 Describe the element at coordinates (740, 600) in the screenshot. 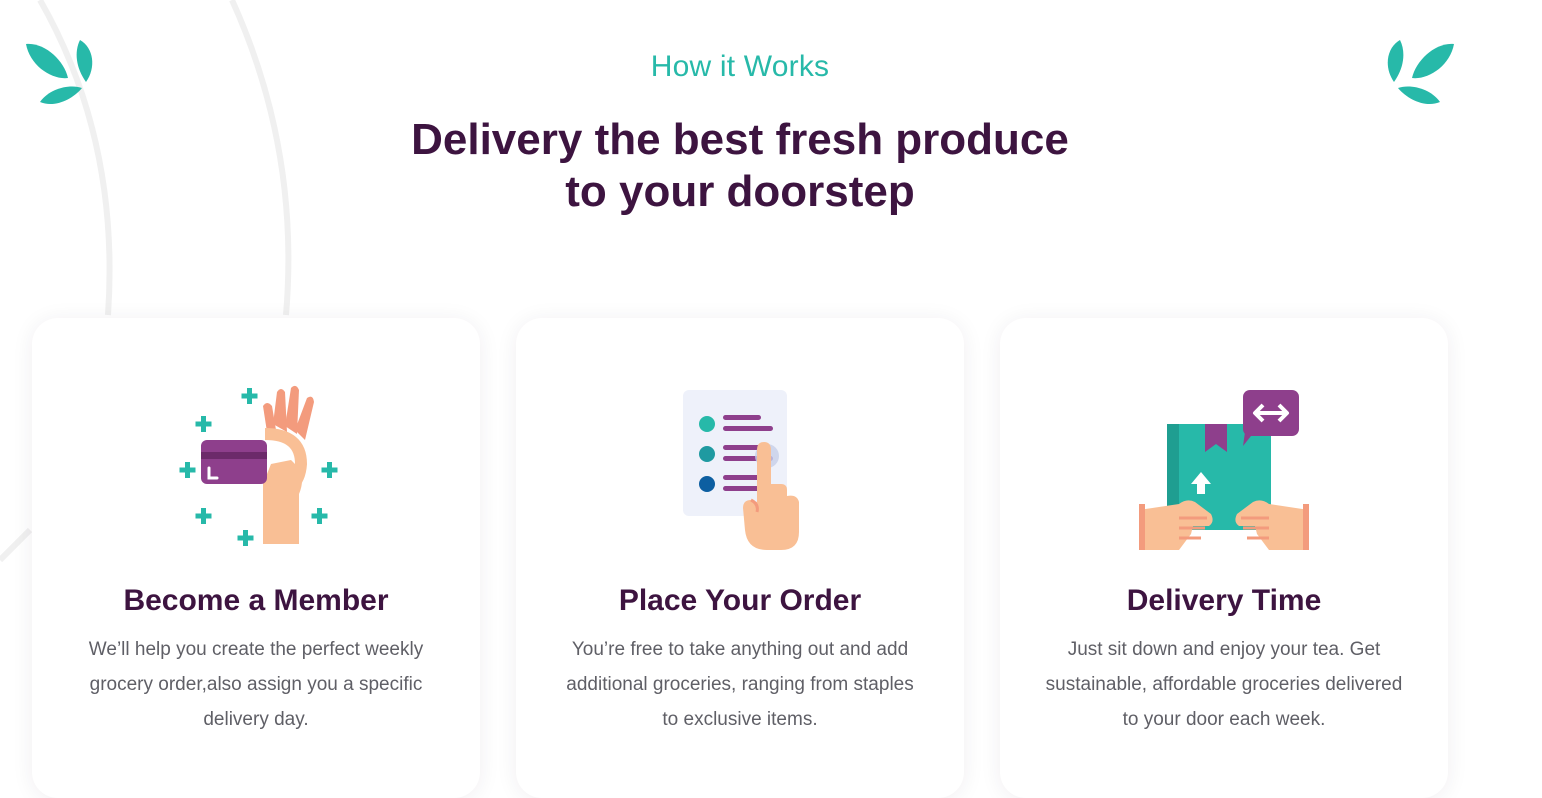

I see `card-title: Place Your Order` at that location.